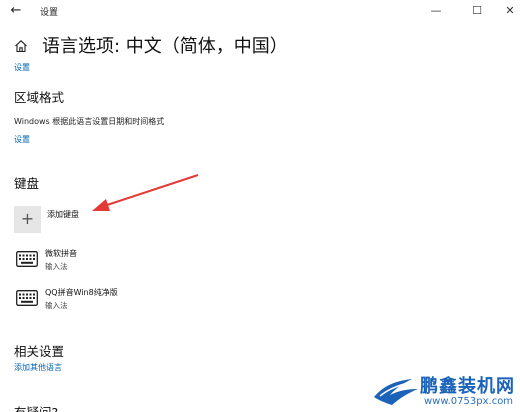 This screenshot has width=520, height=412. I want to click on minimize-button: —, so click(436, 11).